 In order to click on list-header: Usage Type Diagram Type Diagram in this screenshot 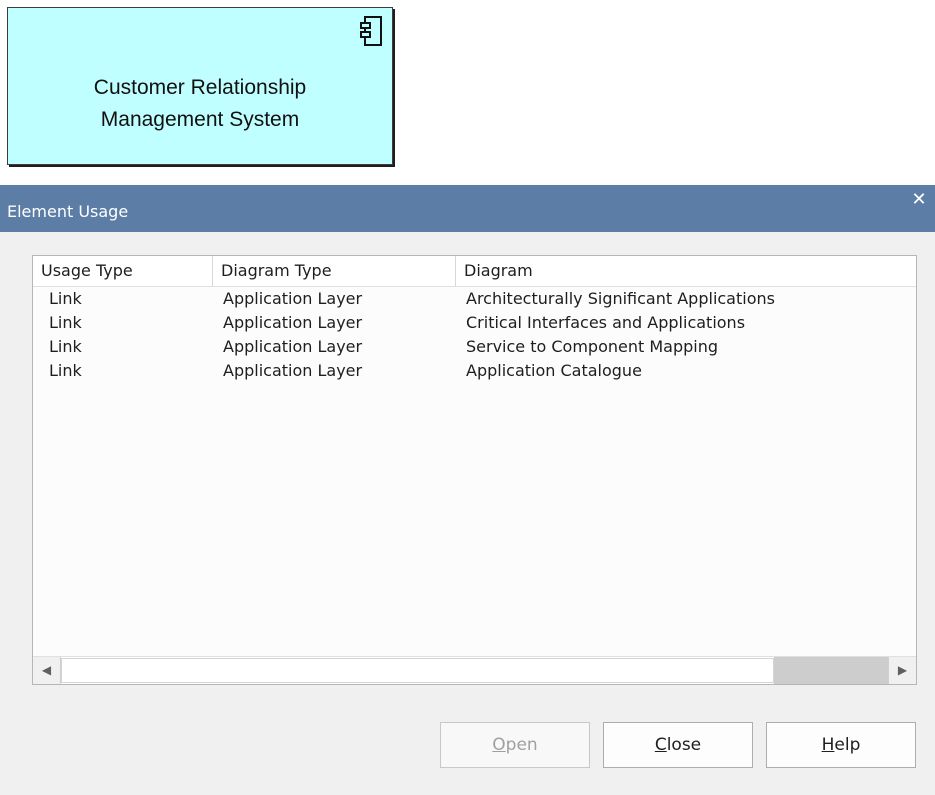, I will do `click(474, 271)`.